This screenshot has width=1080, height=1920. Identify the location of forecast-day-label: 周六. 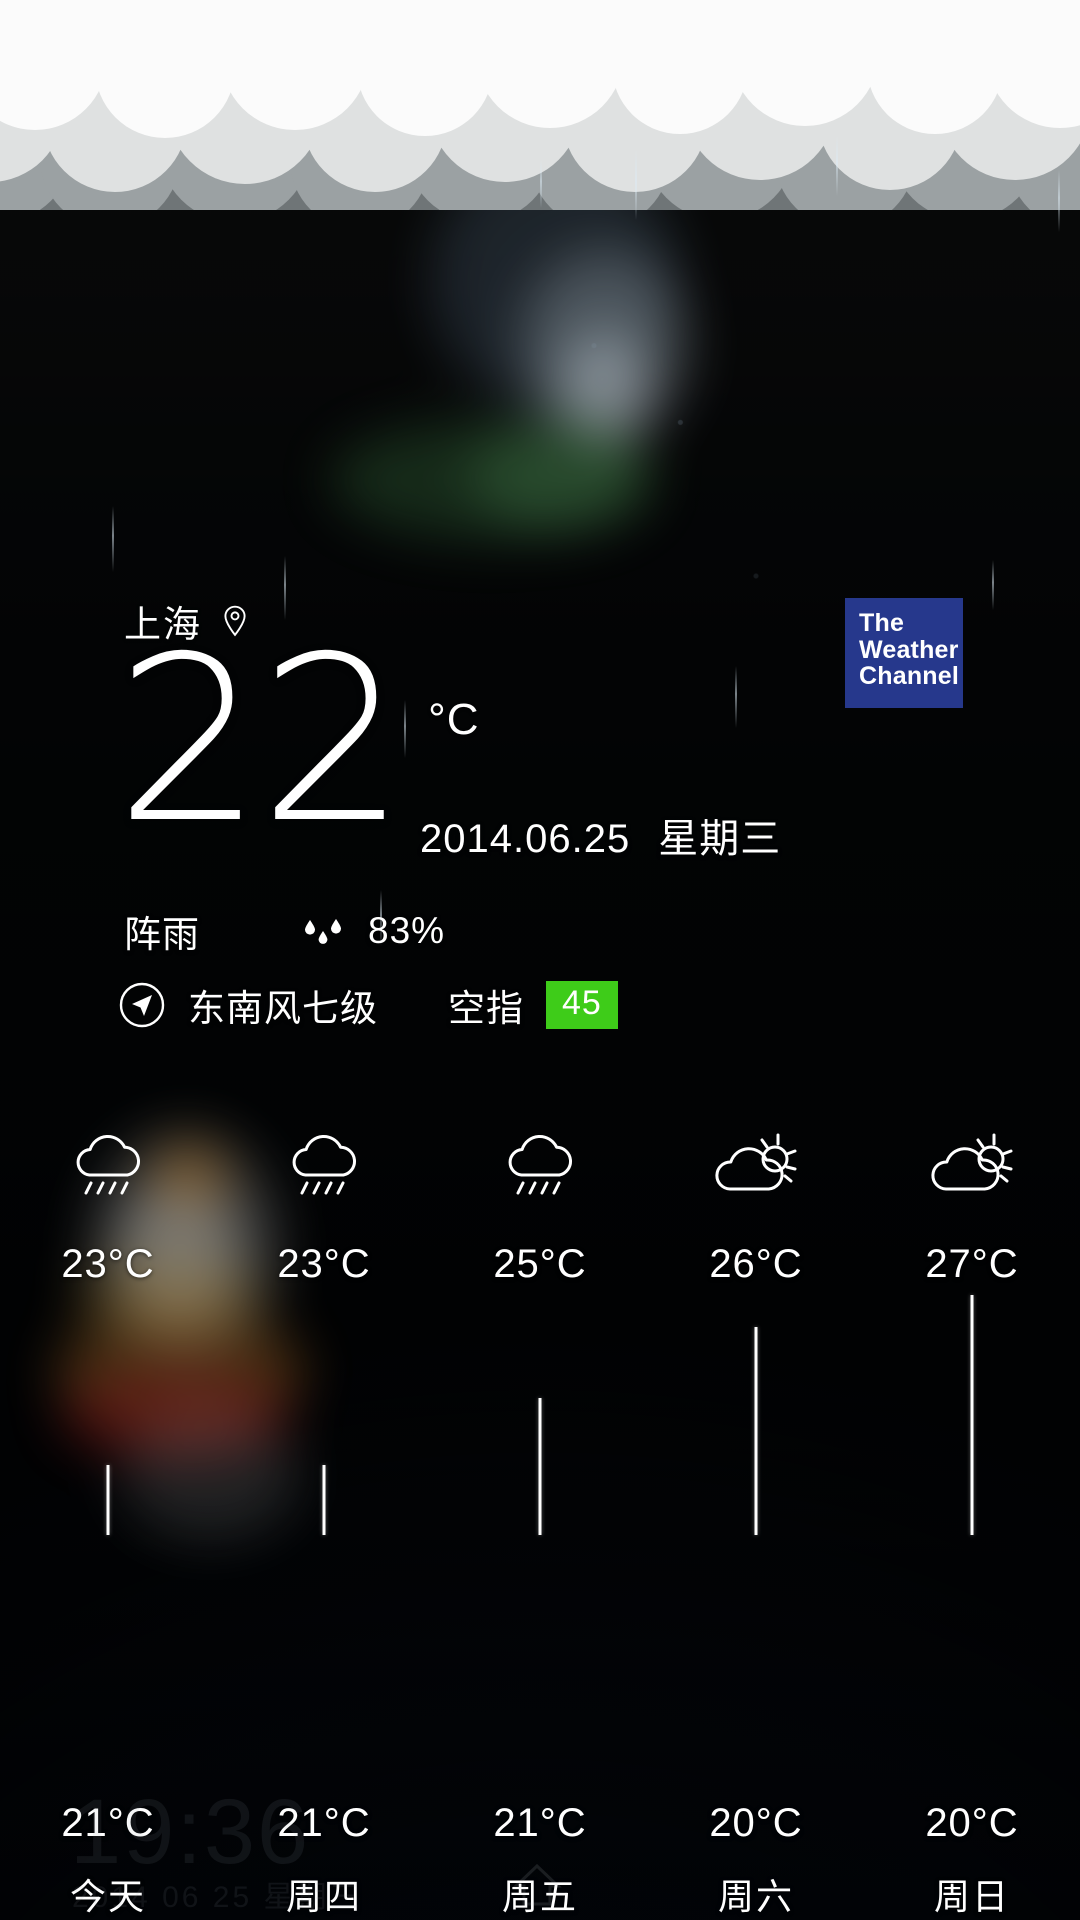
(755, 1896).